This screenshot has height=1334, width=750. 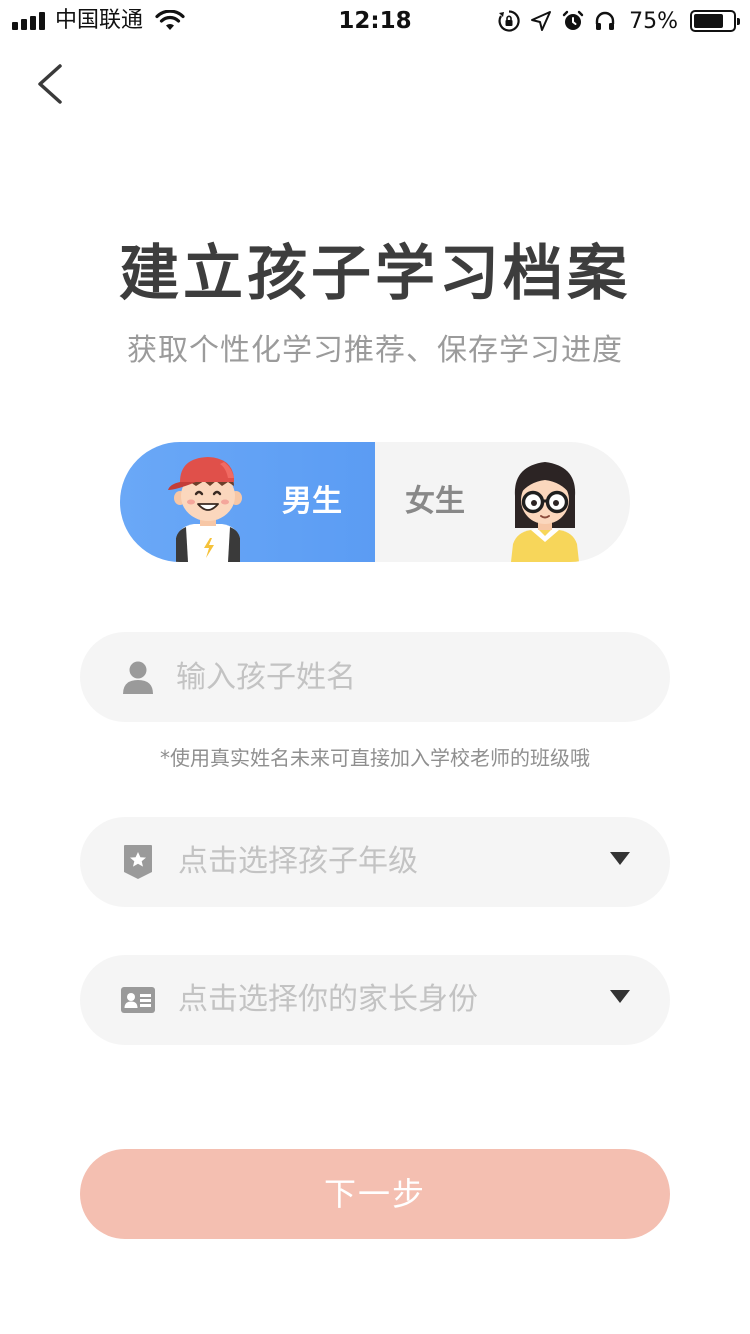 I want to click on headphones-icon, so click(x=605, y=20).